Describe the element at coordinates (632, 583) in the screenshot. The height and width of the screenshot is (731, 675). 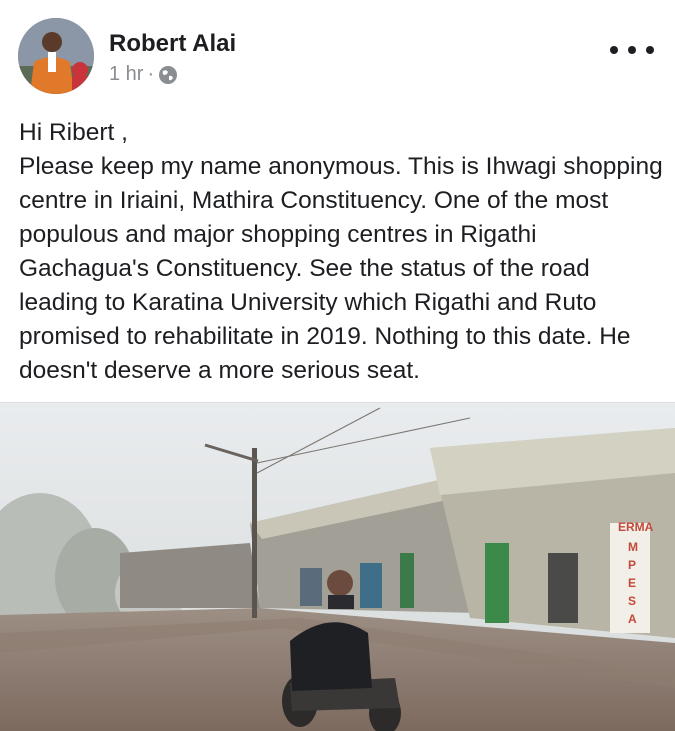
I see `sign-letter: E` at that location.